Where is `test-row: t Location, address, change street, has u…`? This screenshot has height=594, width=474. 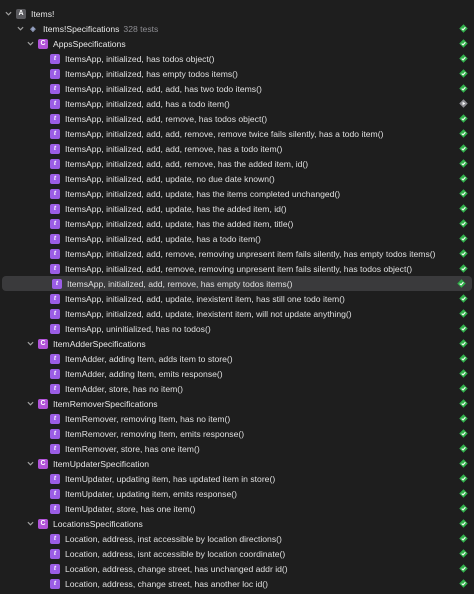 test-row: t Location, address, change street, has u… is located at coordinates (237, 568).